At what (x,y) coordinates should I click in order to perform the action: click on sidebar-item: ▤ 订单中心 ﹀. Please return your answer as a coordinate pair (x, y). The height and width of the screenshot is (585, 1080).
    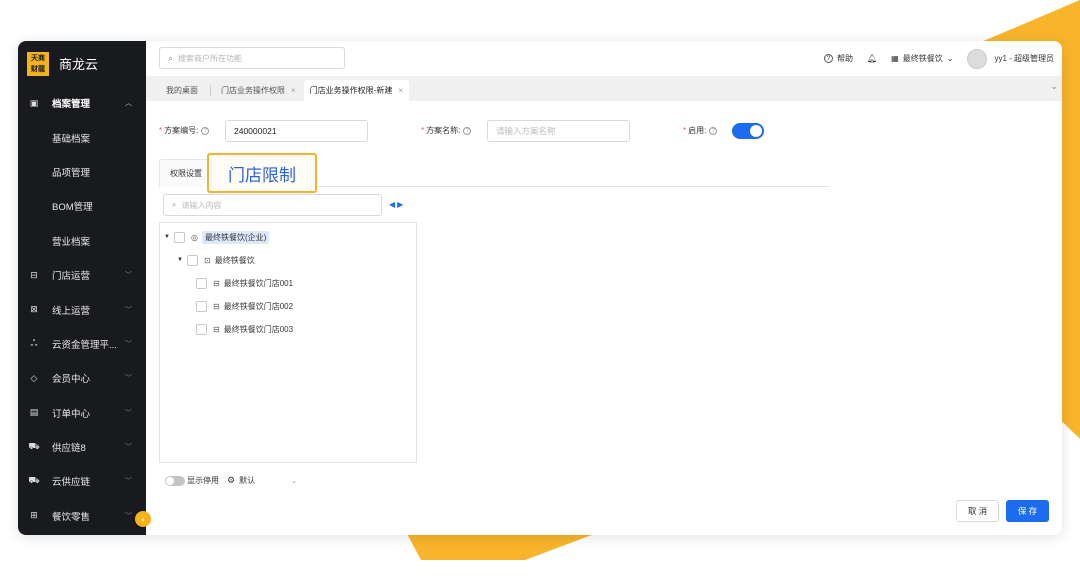
    Looking at the image, I should click on (82, 413).